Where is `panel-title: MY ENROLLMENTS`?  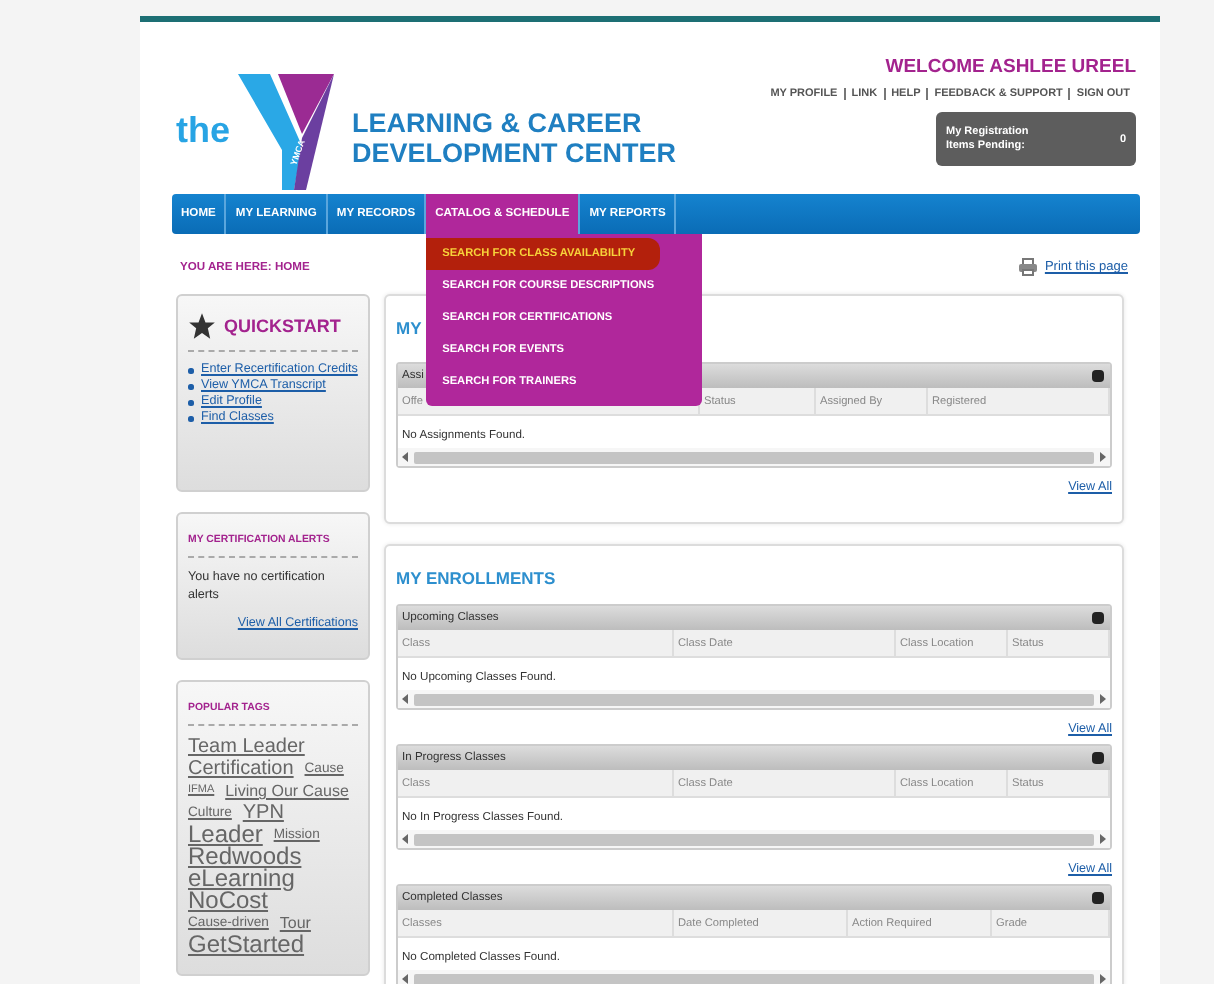
panel-title: MY ENROLLMENTS is located at coordinates (476, 578).